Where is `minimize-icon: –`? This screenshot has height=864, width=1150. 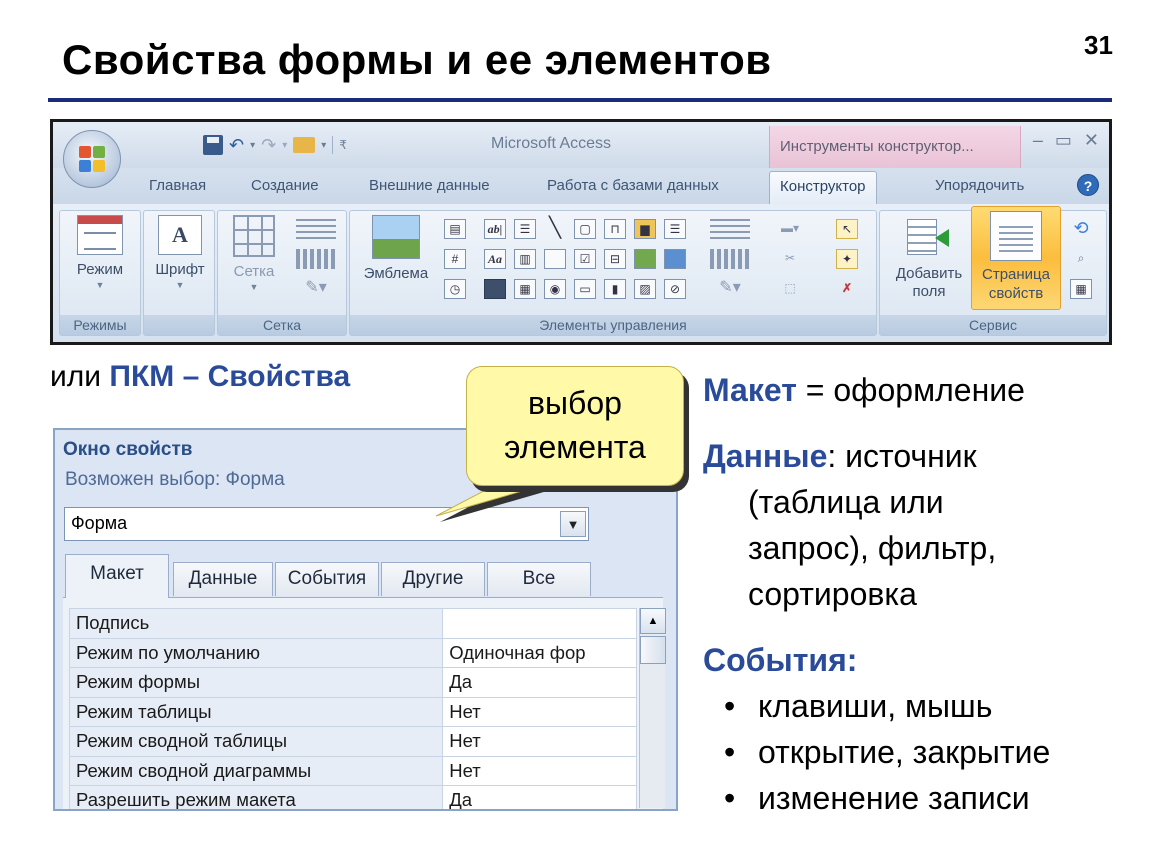 minimize-icon: – is located at coordinates (1038, 140).